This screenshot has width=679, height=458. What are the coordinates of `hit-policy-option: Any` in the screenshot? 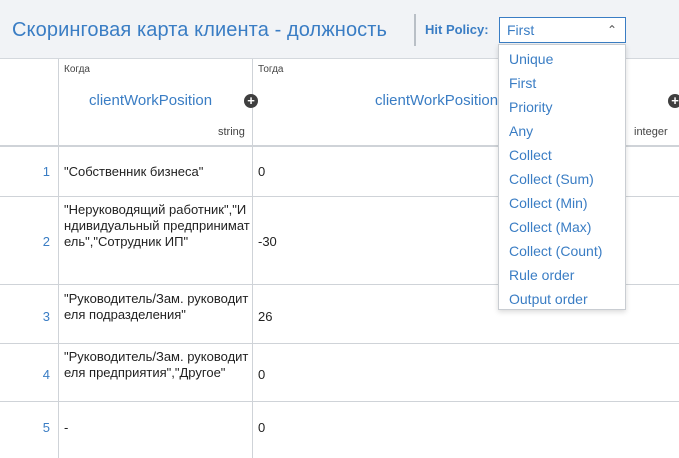 It's located at (562, 131).